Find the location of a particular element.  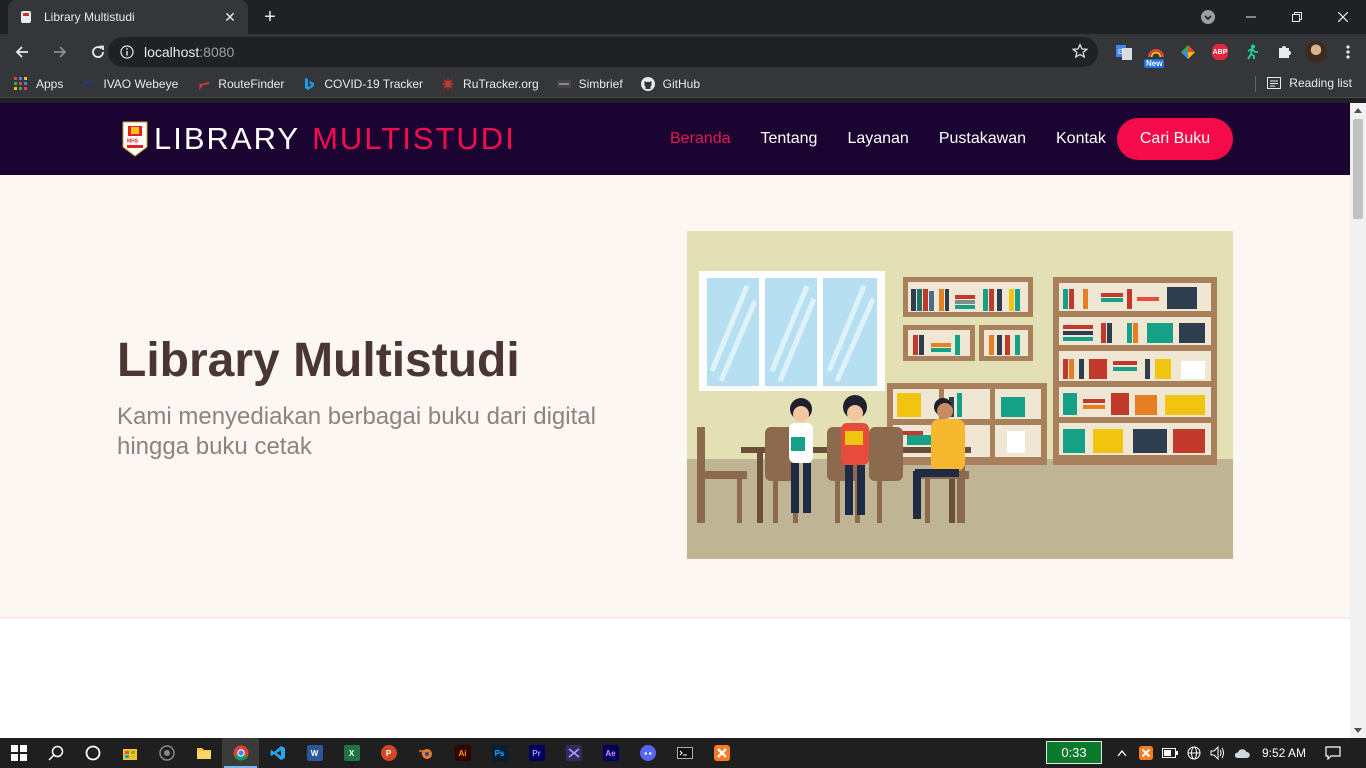

google-translate-extension: G is located at coordinates (1124, 52).